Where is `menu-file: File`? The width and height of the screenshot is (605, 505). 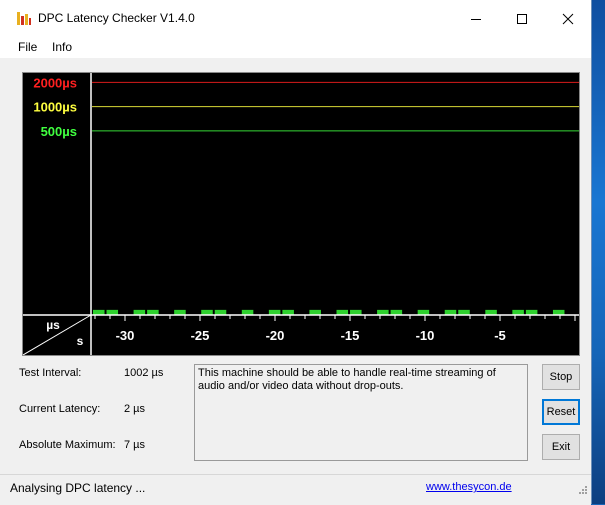 menu-file: File is located at coordinates (27, 47).